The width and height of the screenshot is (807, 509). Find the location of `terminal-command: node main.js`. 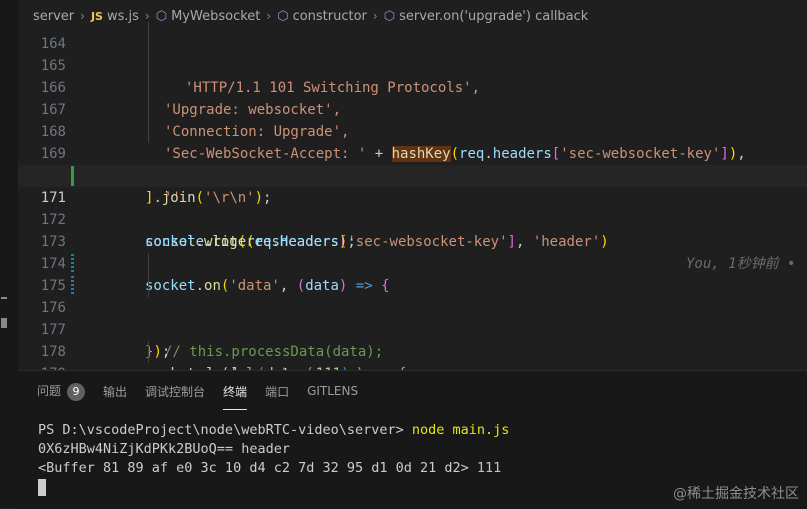

terminal-command: node main.js is located at coordinates (460, 430).